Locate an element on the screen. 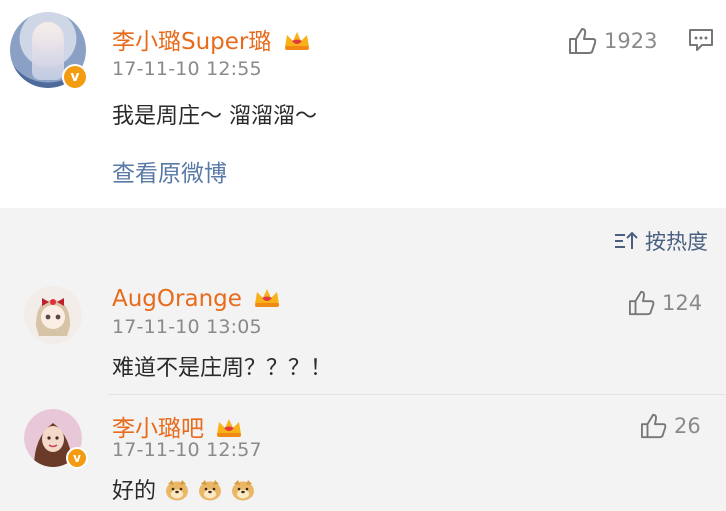 This screenshot has height=511, width=726. post-author-label: 李小璐Super璐 is located at coordinates (192, 42).